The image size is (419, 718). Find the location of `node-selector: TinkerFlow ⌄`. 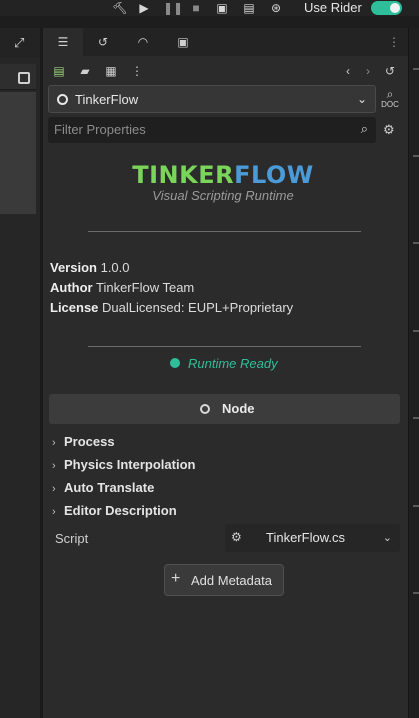

node-selector: TinkerFlow ⌄ is located at coordinates (212, 99).